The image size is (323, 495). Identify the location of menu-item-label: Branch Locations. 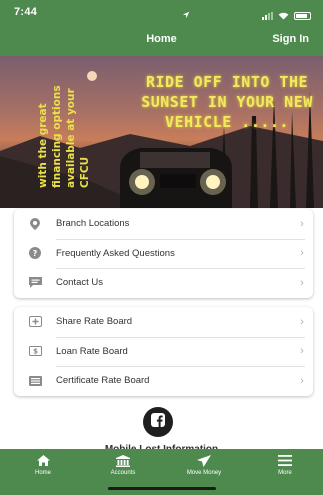
(93, 224).